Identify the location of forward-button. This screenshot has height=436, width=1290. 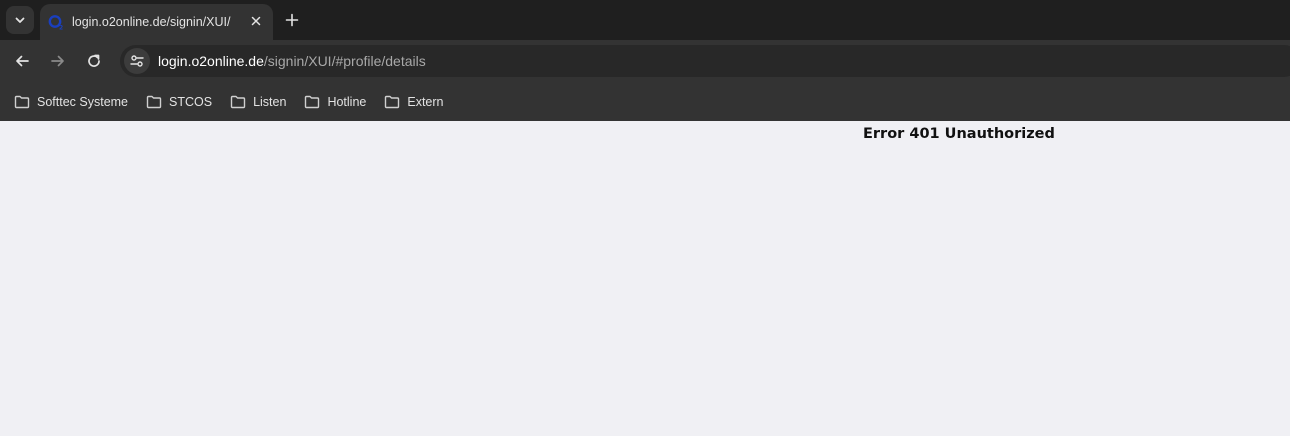
(58, 61).